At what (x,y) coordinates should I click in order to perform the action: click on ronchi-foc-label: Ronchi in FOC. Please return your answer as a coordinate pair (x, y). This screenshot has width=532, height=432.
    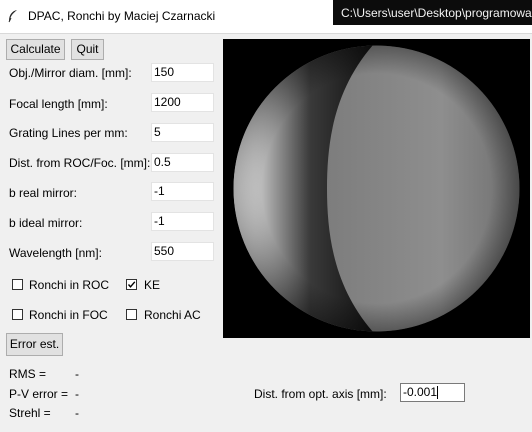
    Looking at the image, I should click on (68, 315).